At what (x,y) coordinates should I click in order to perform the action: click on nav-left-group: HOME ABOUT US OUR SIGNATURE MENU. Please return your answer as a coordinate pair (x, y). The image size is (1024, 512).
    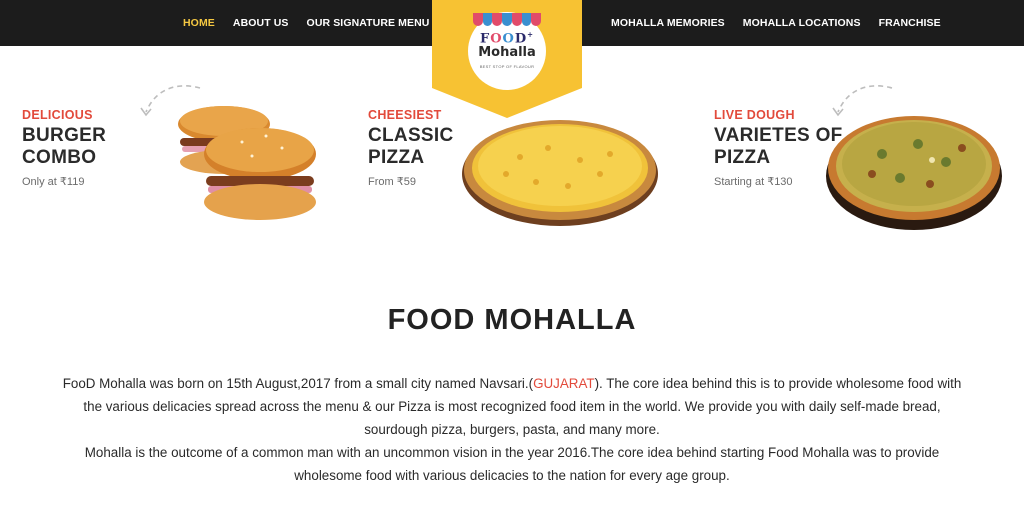
    Looking at the image, I should click on (306, 23).